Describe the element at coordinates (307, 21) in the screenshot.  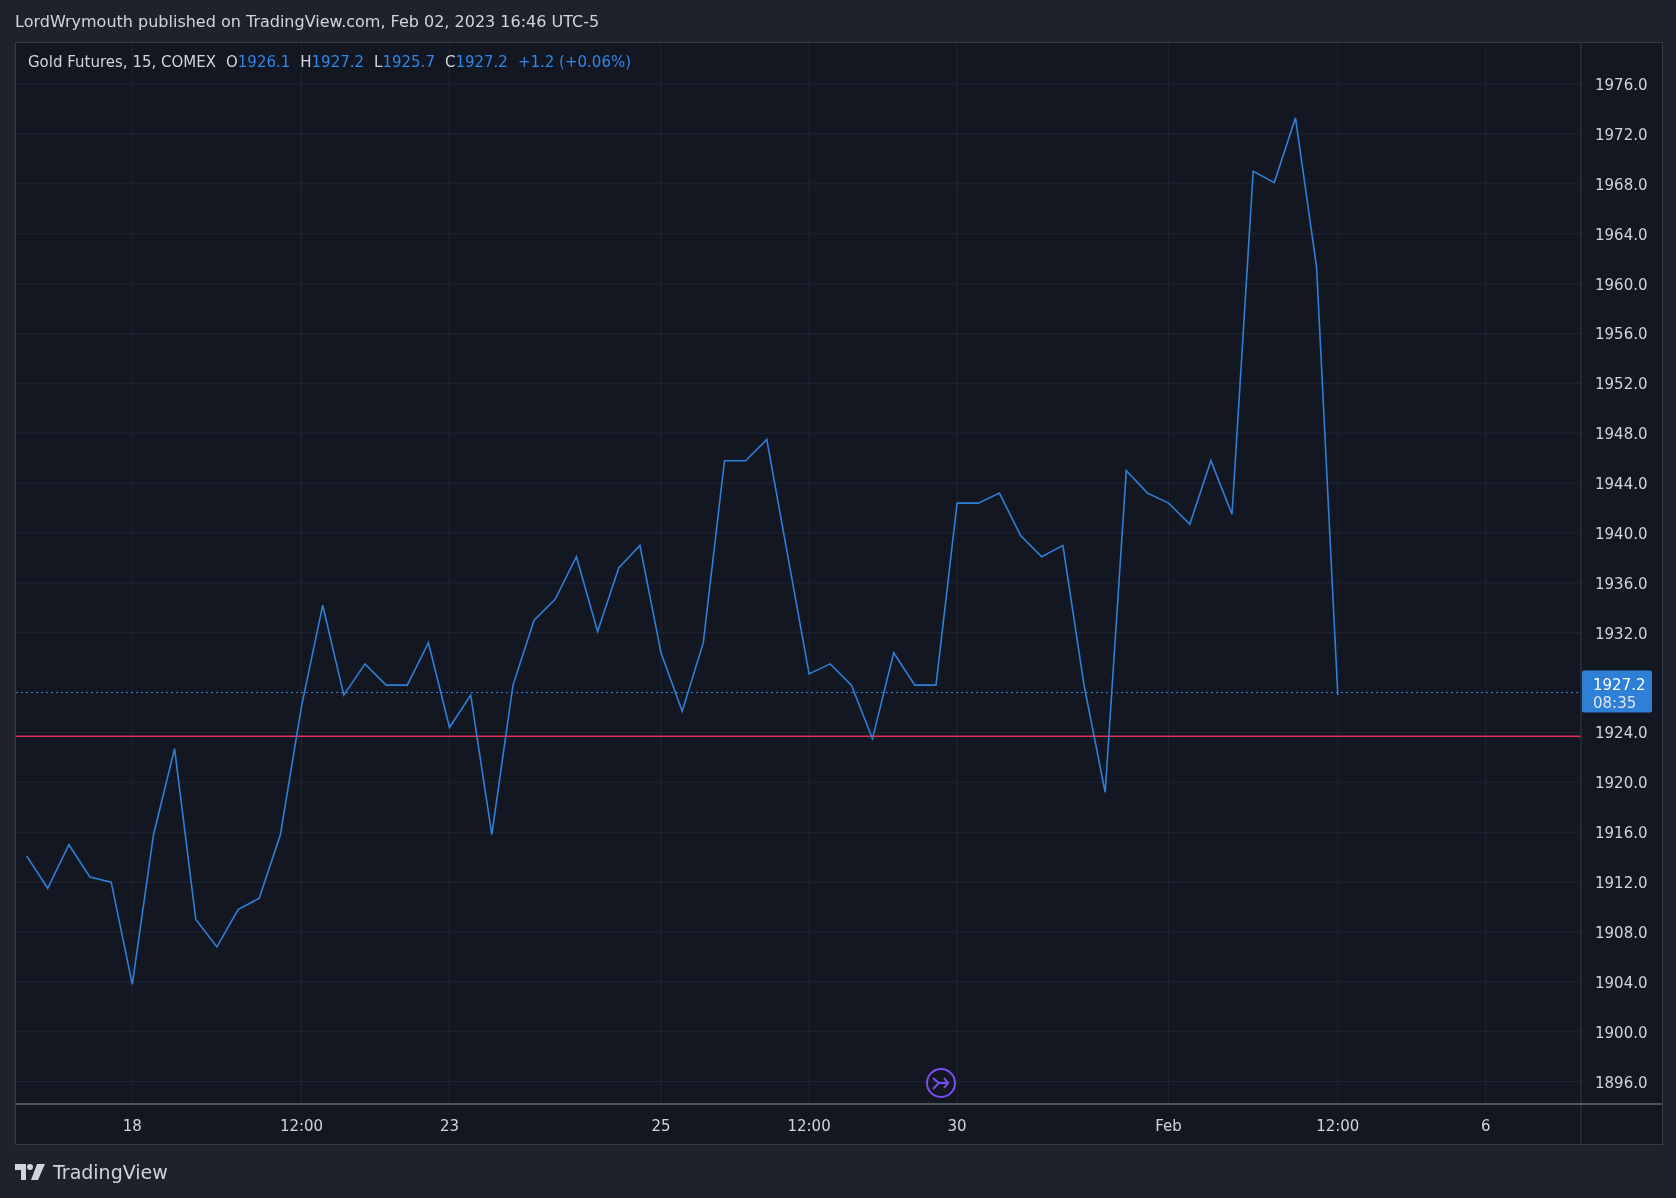
I see `publisher-caption: LordWrymouth published on TradingView.com, Feb 02, 2023 16:46 UTC-5` at that location.